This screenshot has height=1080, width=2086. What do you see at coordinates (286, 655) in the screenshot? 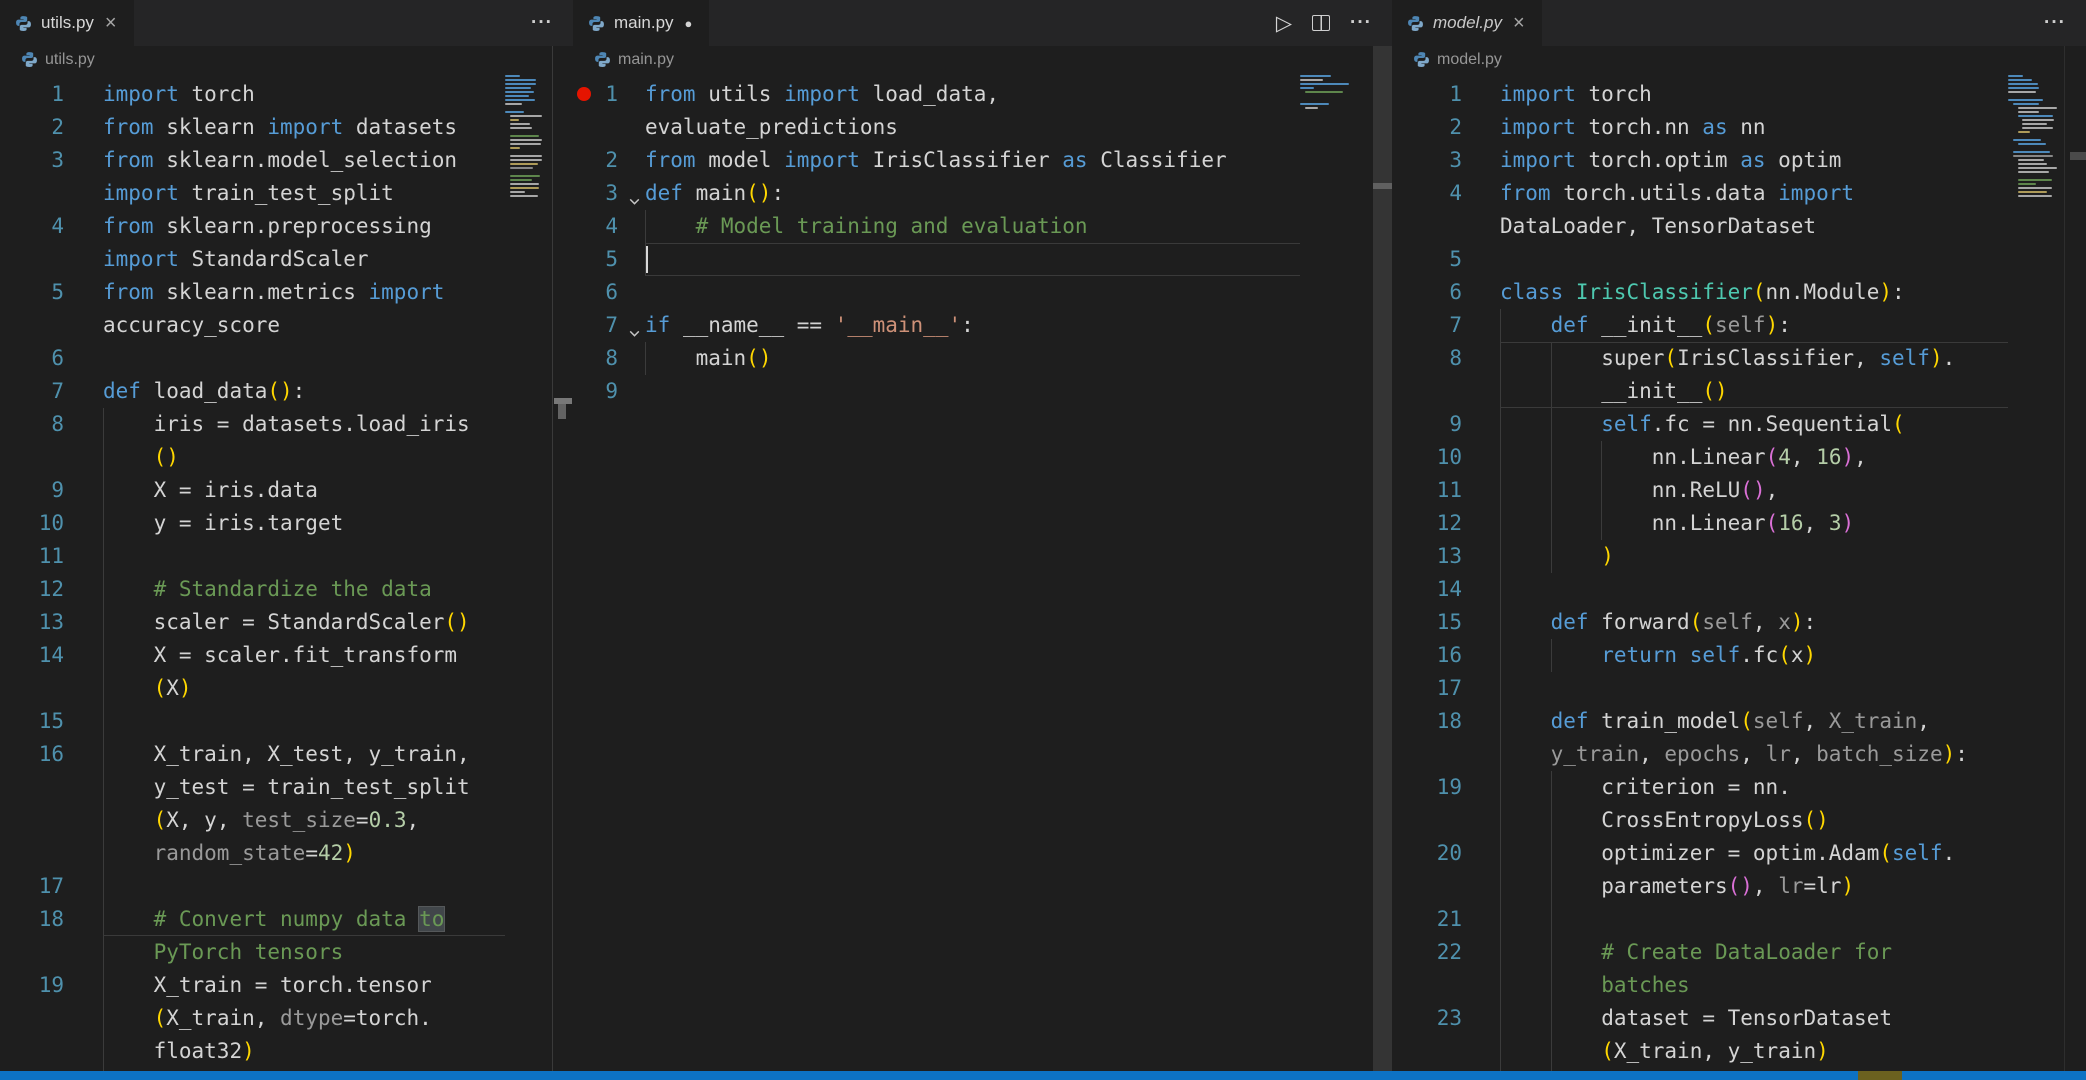
I see `code-row: 14 X = scaler.fit_transform` at bounding box center [286, 655].